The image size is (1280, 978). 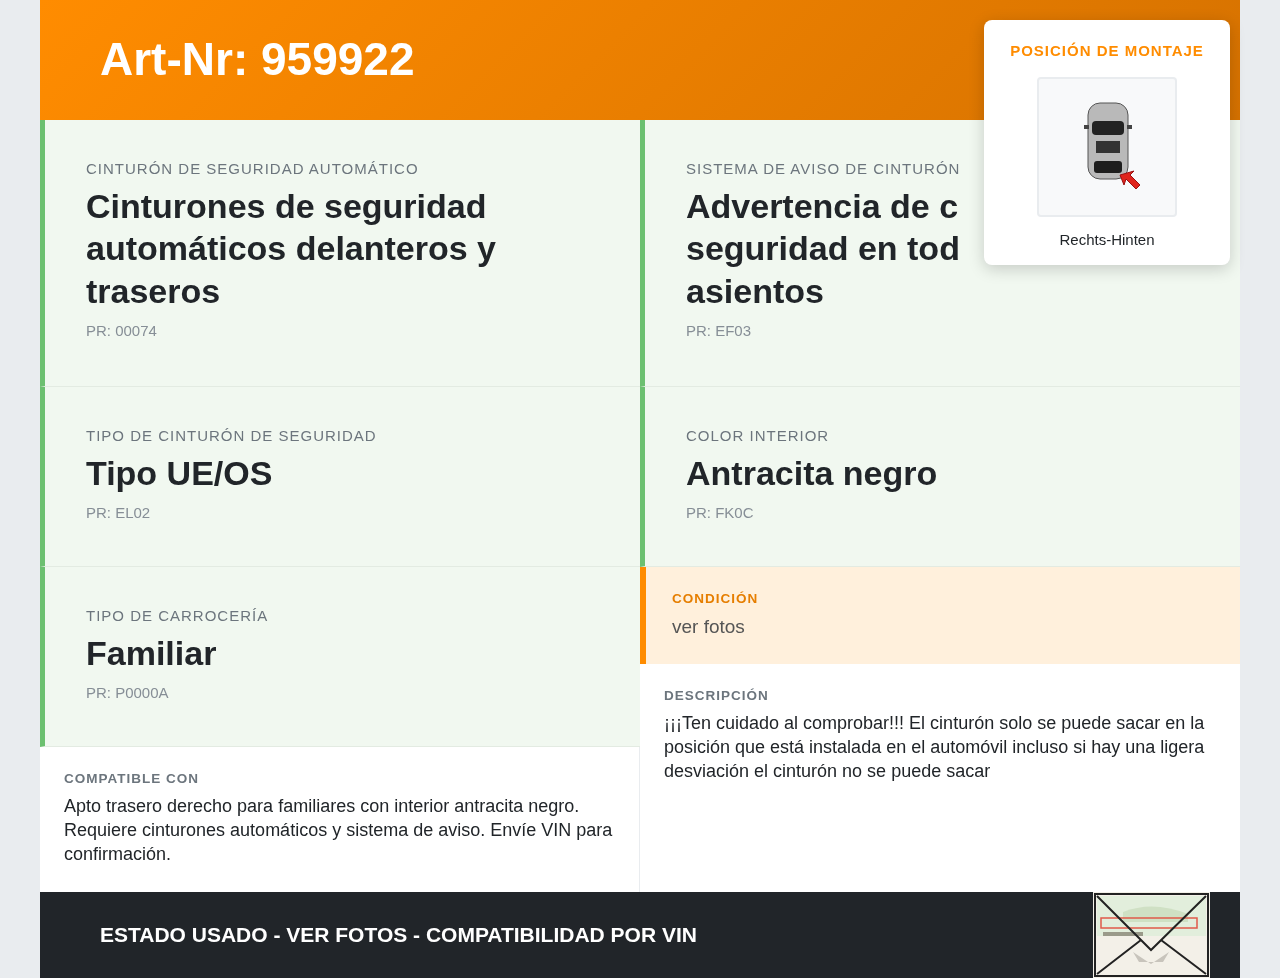 What do you see at coordinates (935, 748) in the screenshot?
I see `description-text: ¡¡¡Ten cuidado al comprobar!!! El cinturón solo se puede sacar en la posición que está instalada en el automóvil incluso si hay una ligera desviación el cinturón no se puede sacar` at bounding box center [935, 748].